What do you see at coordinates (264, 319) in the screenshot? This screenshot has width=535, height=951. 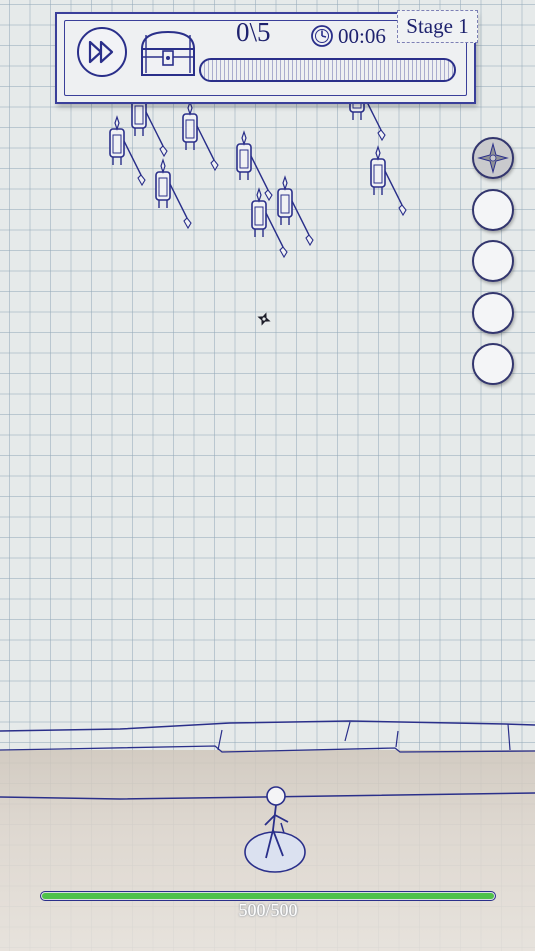 I see `shuriken-projectile` at bounding box center [264, 319].